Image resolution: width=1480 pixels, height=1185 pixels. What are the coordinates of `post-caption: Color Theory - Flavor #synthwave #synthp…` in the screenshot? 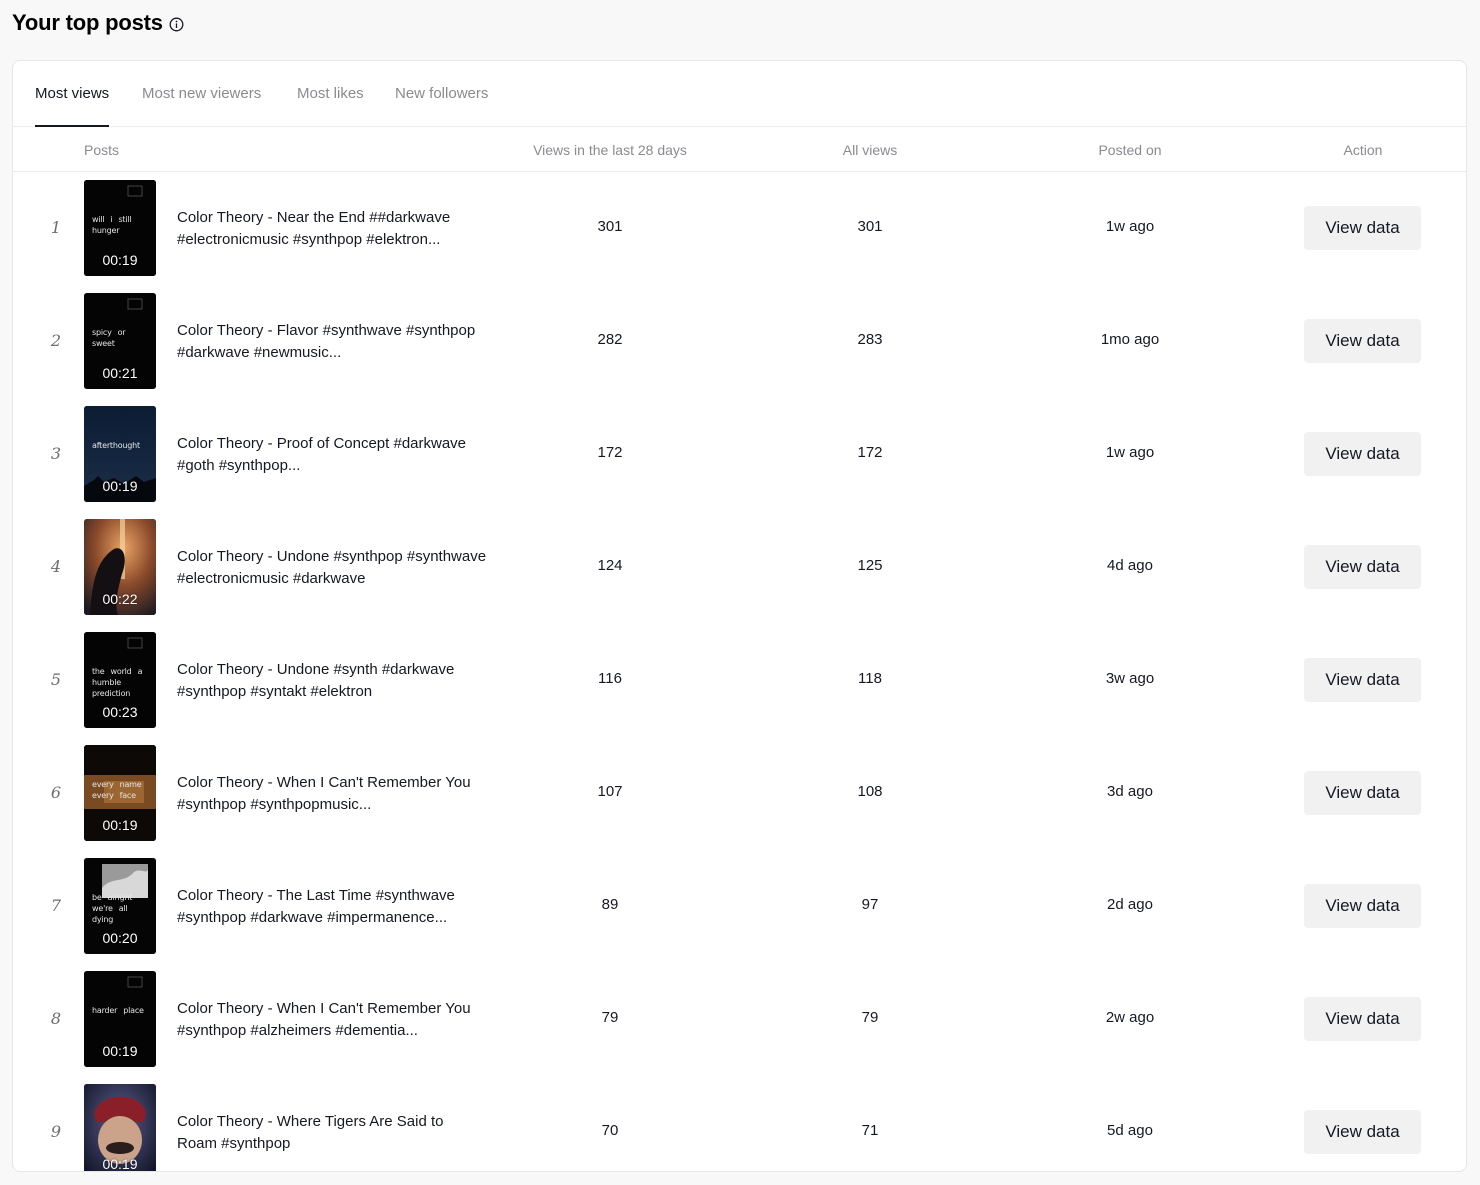 It's located at (332, 342).